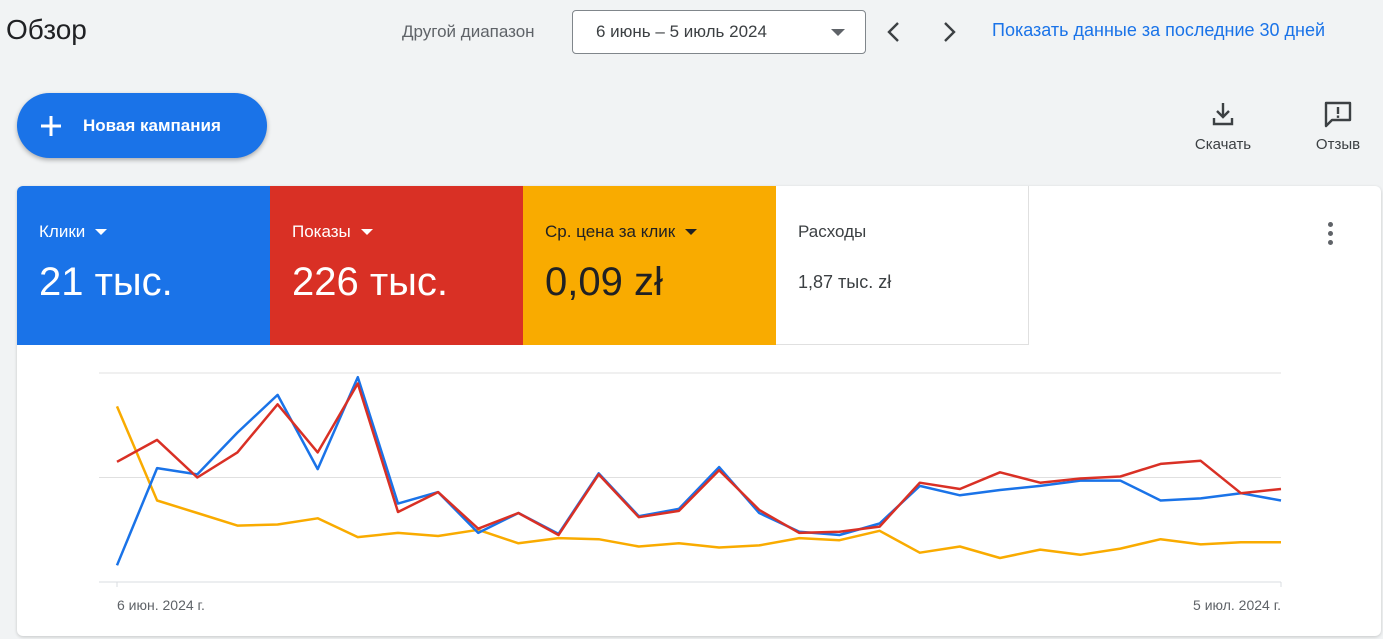  I want to click on plus-icon, so click(51, 126).